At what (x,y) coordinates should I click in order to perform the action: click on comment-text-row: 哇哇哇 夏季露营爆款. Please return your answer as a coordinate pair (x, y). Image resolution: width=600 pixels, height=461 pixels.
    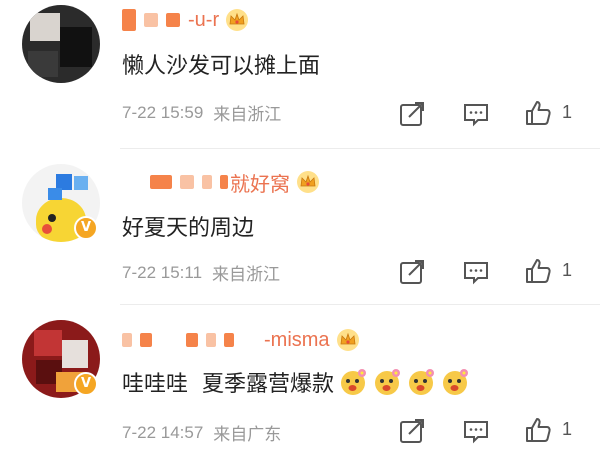
    Looking at the image, I should click on (296, 382).